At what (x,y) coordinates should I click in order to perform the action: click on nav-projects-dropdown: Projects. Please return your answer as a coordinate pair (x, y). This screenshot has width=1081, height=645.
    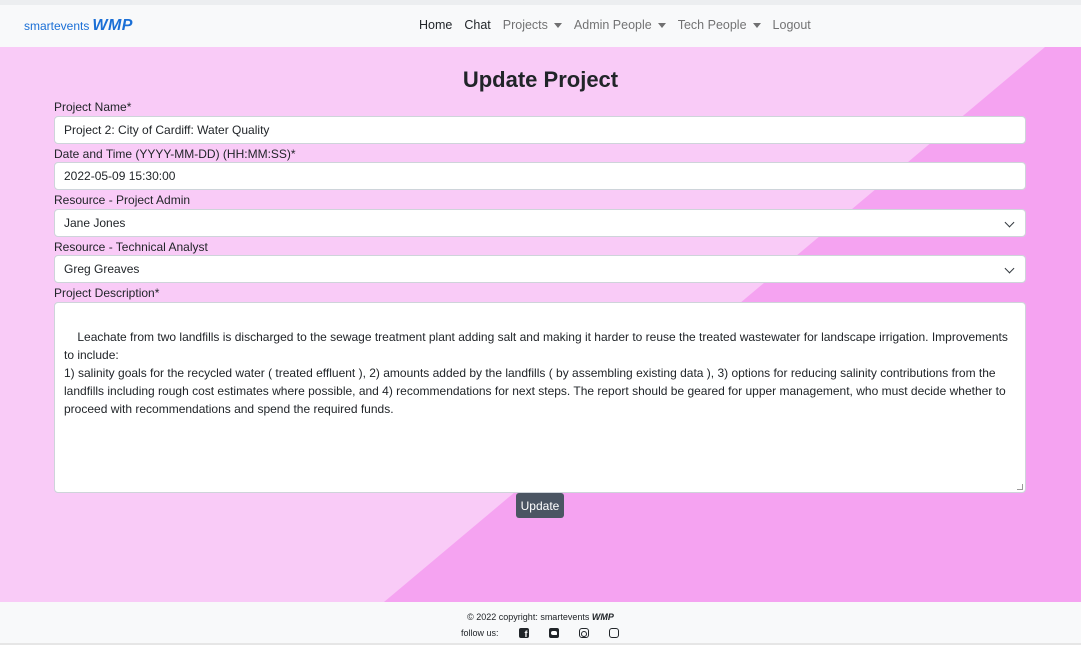
    Looking at the image, I should click on (532, 25).